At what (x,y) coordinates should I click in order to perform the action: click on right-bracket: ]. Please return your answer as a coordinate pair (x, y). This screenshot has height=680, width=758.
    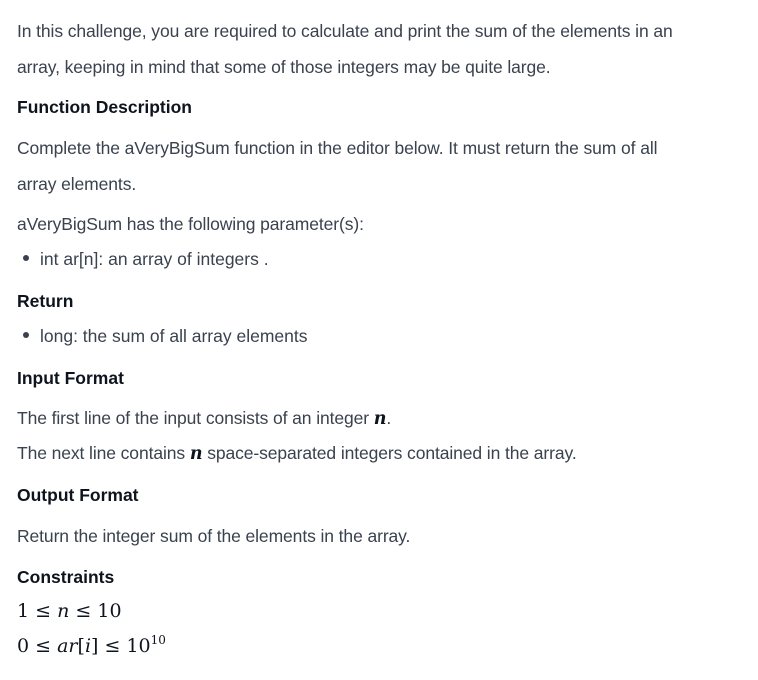
    Looking at the image, I should click on (95, 646).